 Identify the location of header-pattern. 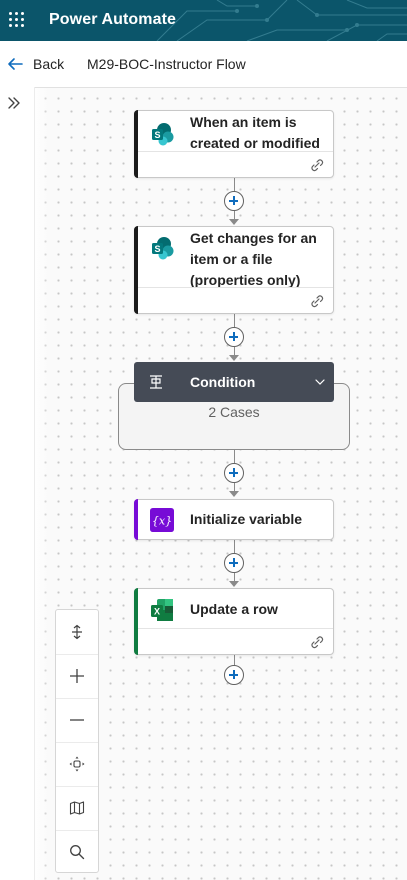
(281, 20).